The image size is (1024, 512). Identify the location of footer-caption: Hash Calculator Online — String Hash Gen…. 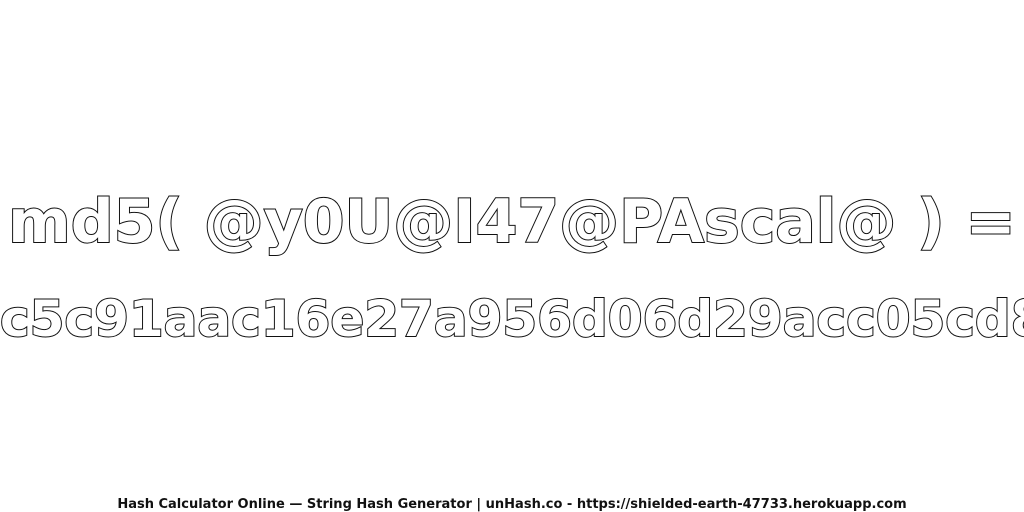
(512, 504).